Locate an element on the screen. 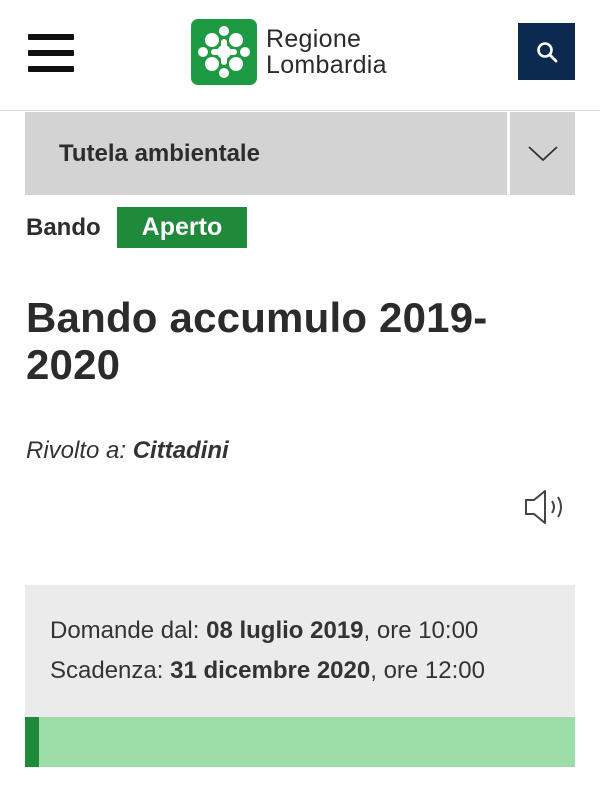 The height and width of the screenshot is (793, 600). audience-value: Cittadini is located at coordinates (180, 450).